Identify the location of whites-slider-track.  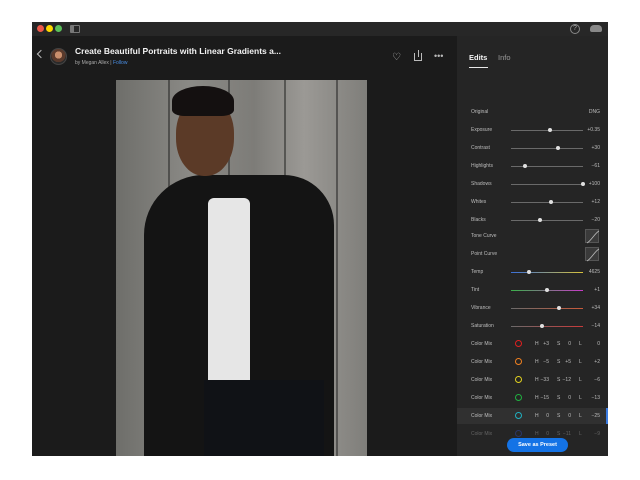
(547, 202).